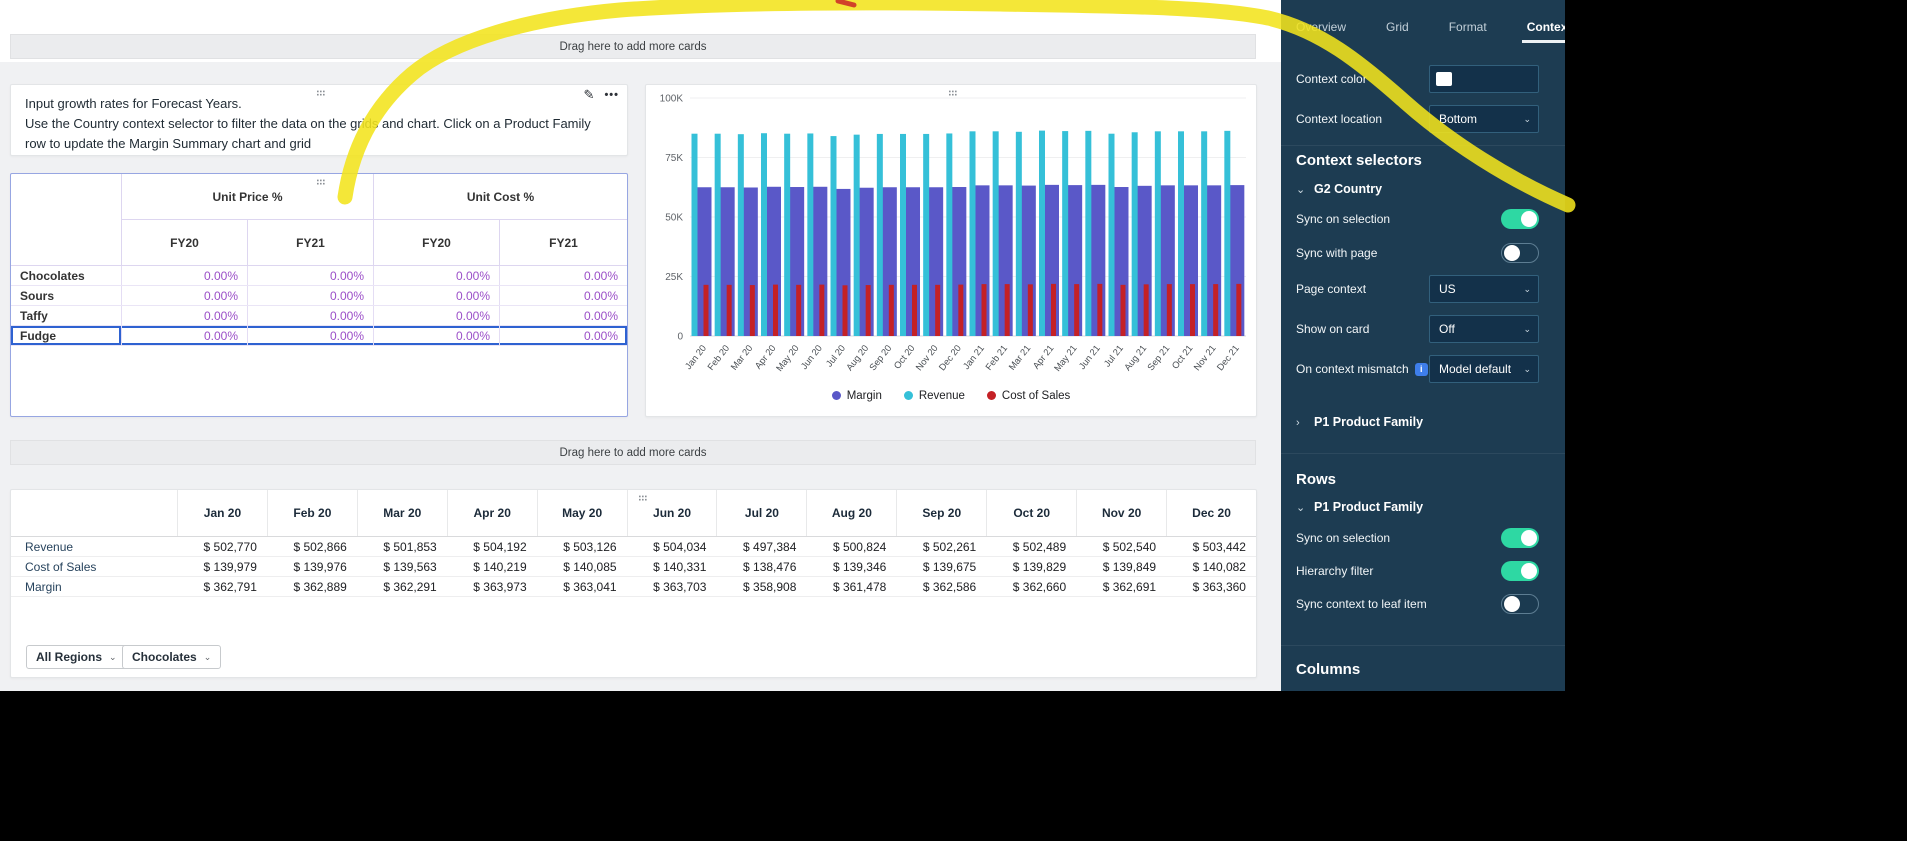 This screenshot has height=841, width=1907. I want to click on show-on-card-select: Off ⌄, so click(1484, 329).